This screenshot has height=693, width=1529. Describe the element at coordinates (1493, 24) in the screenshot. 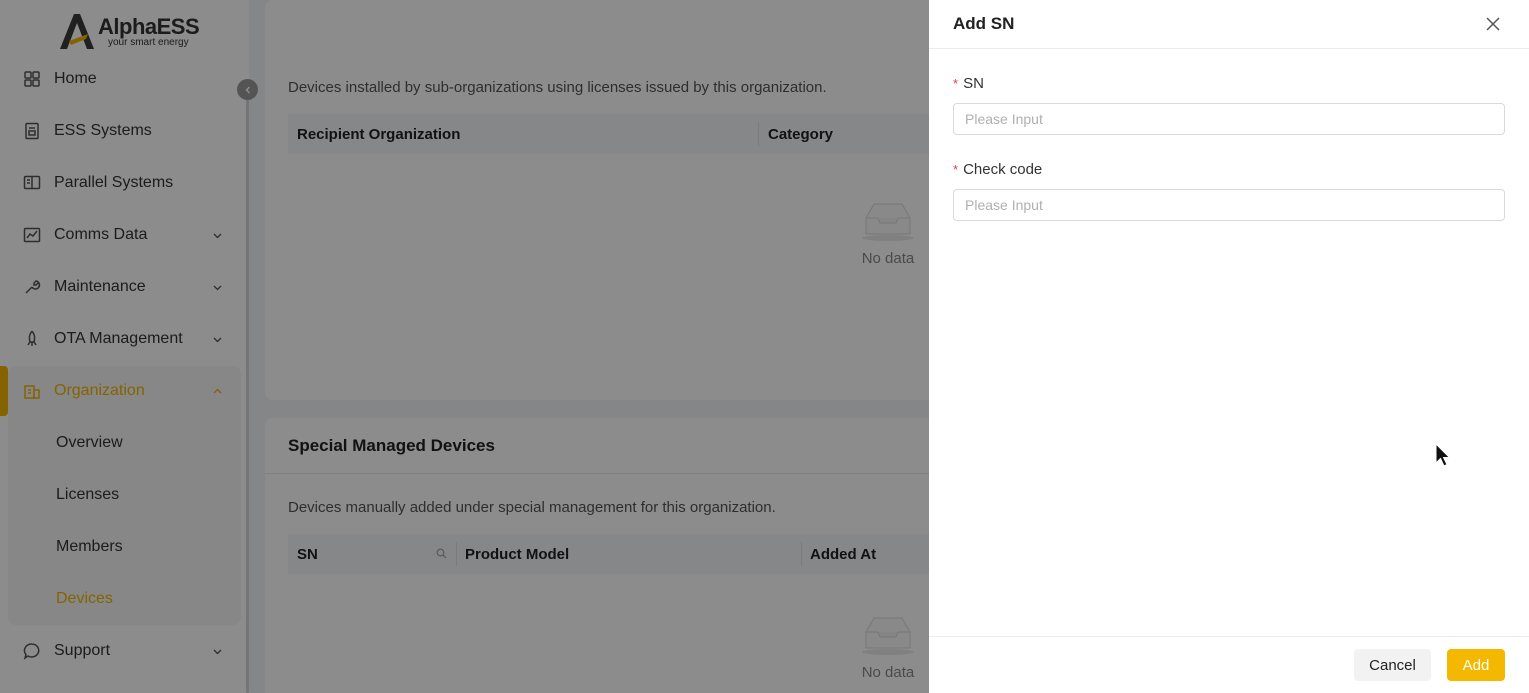

I see `close-icon` at that location.